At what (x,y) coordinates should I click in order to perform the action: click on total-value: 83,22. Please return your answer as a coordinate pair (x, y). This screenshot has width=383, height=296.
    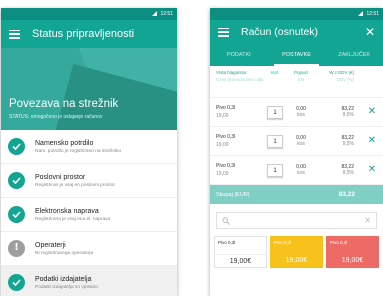
    Looking at the image, I should click on (346, 194).